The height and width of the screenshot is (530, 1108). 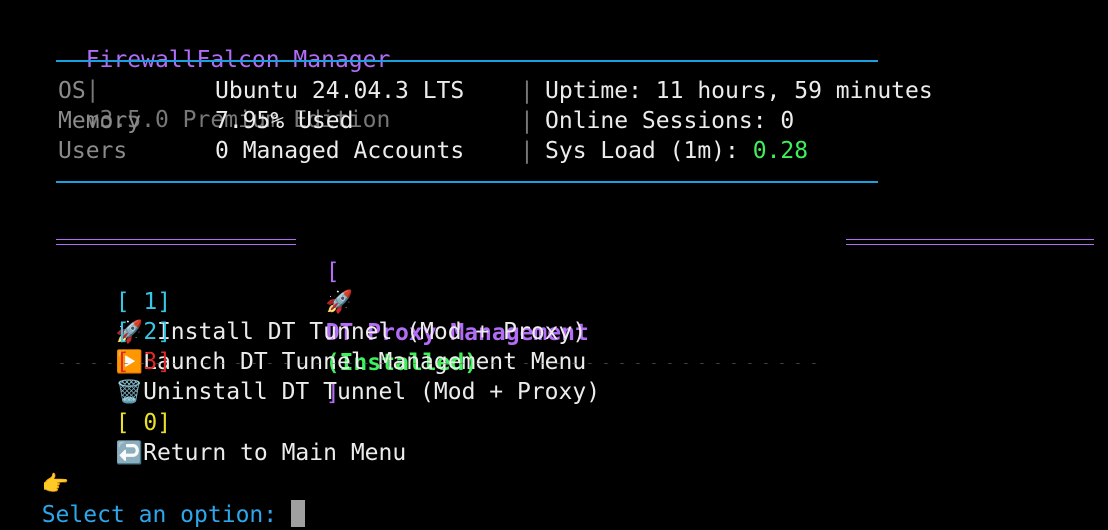 What do you see at coordinates (794, 91) in the screenshot?
I see `info-right-value: 11 hours, 59 minutes` at bounding box center [794, 91].